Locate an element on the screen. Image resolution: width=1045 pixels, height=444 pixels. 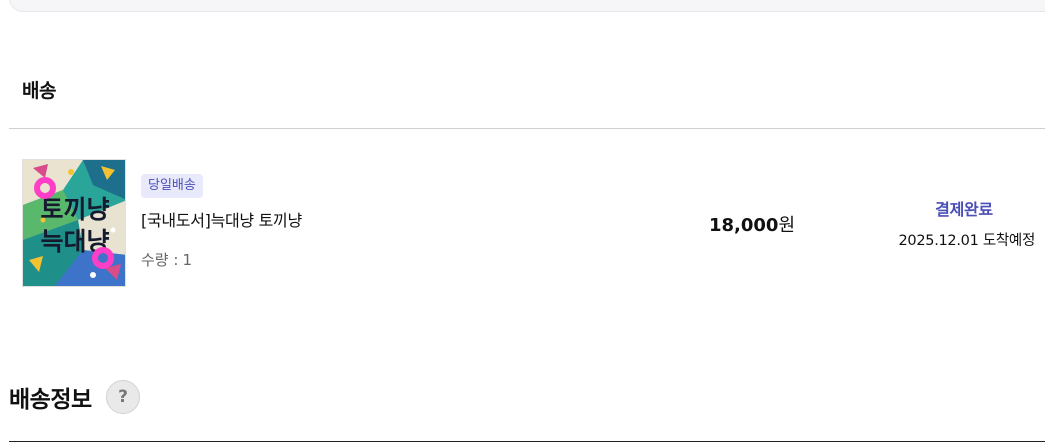
help-icon-glyph: ? is located at coordinates (123, 397).